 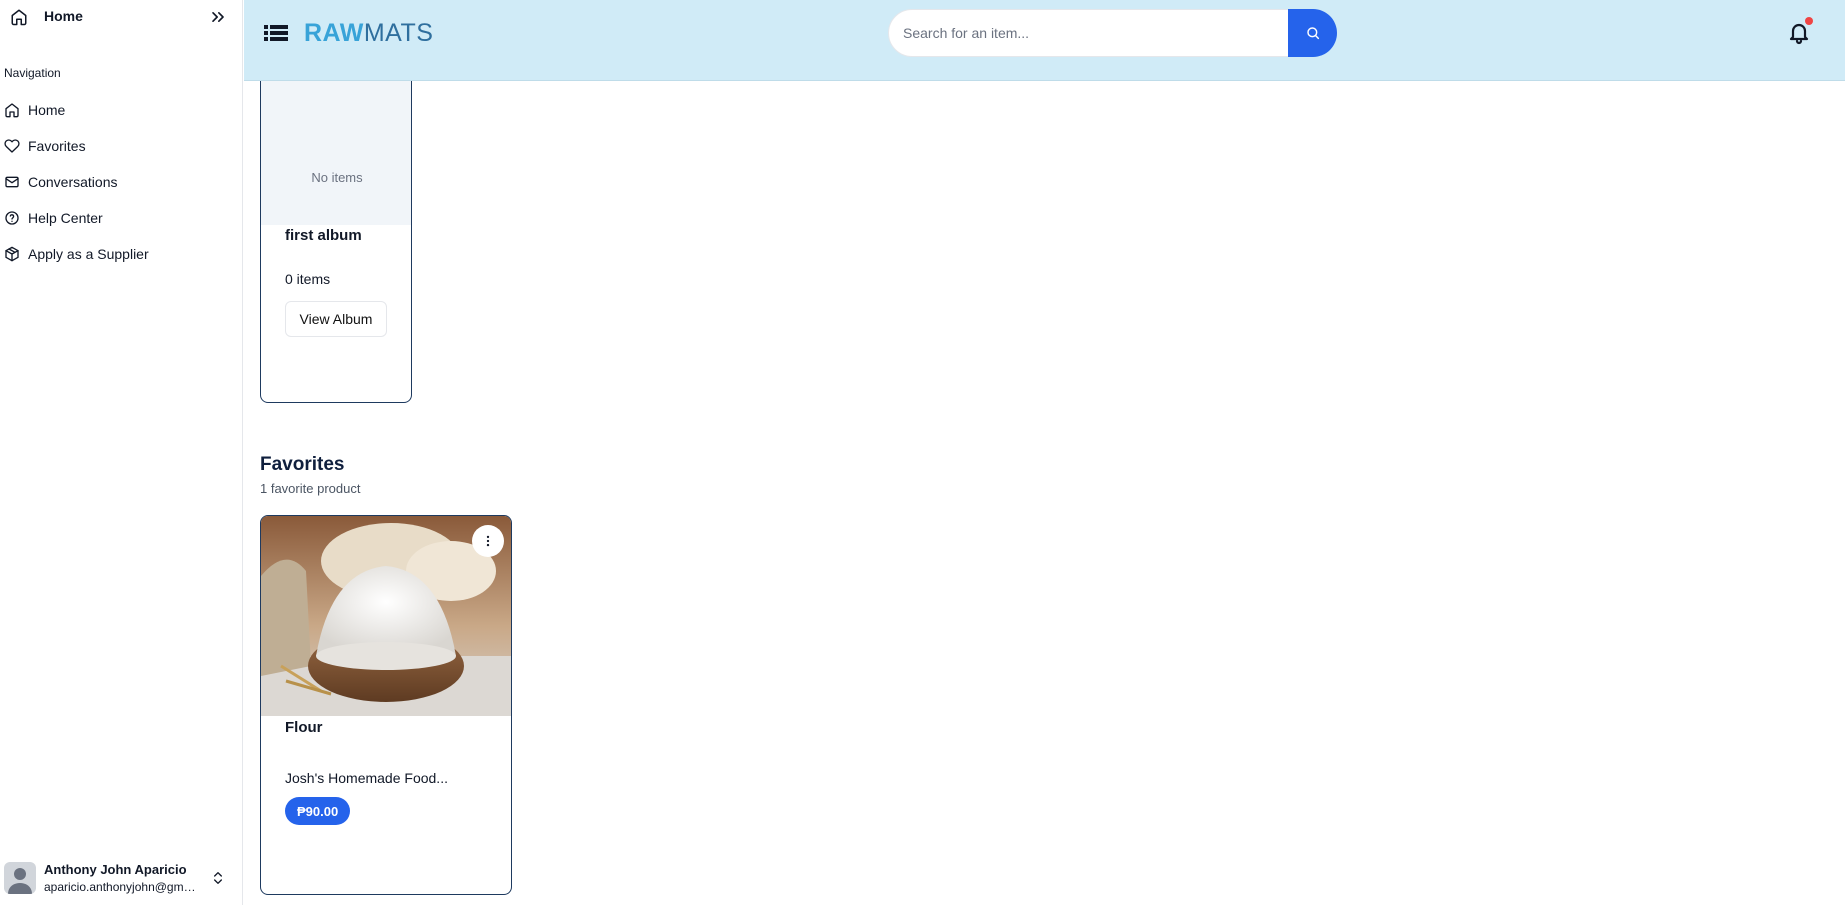 I want to click on sidebar-item-help-center: Help Center, so click(x=121, y=218).